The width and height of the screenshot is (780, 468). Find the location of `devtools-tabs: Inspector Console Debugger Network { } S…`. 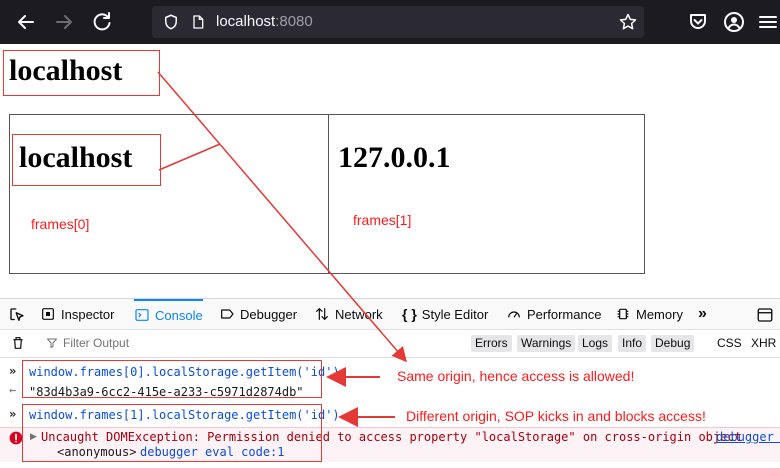

devtools-tabs: Inspector Console Debugger Network { } S… is located at coordinates (390, 314).